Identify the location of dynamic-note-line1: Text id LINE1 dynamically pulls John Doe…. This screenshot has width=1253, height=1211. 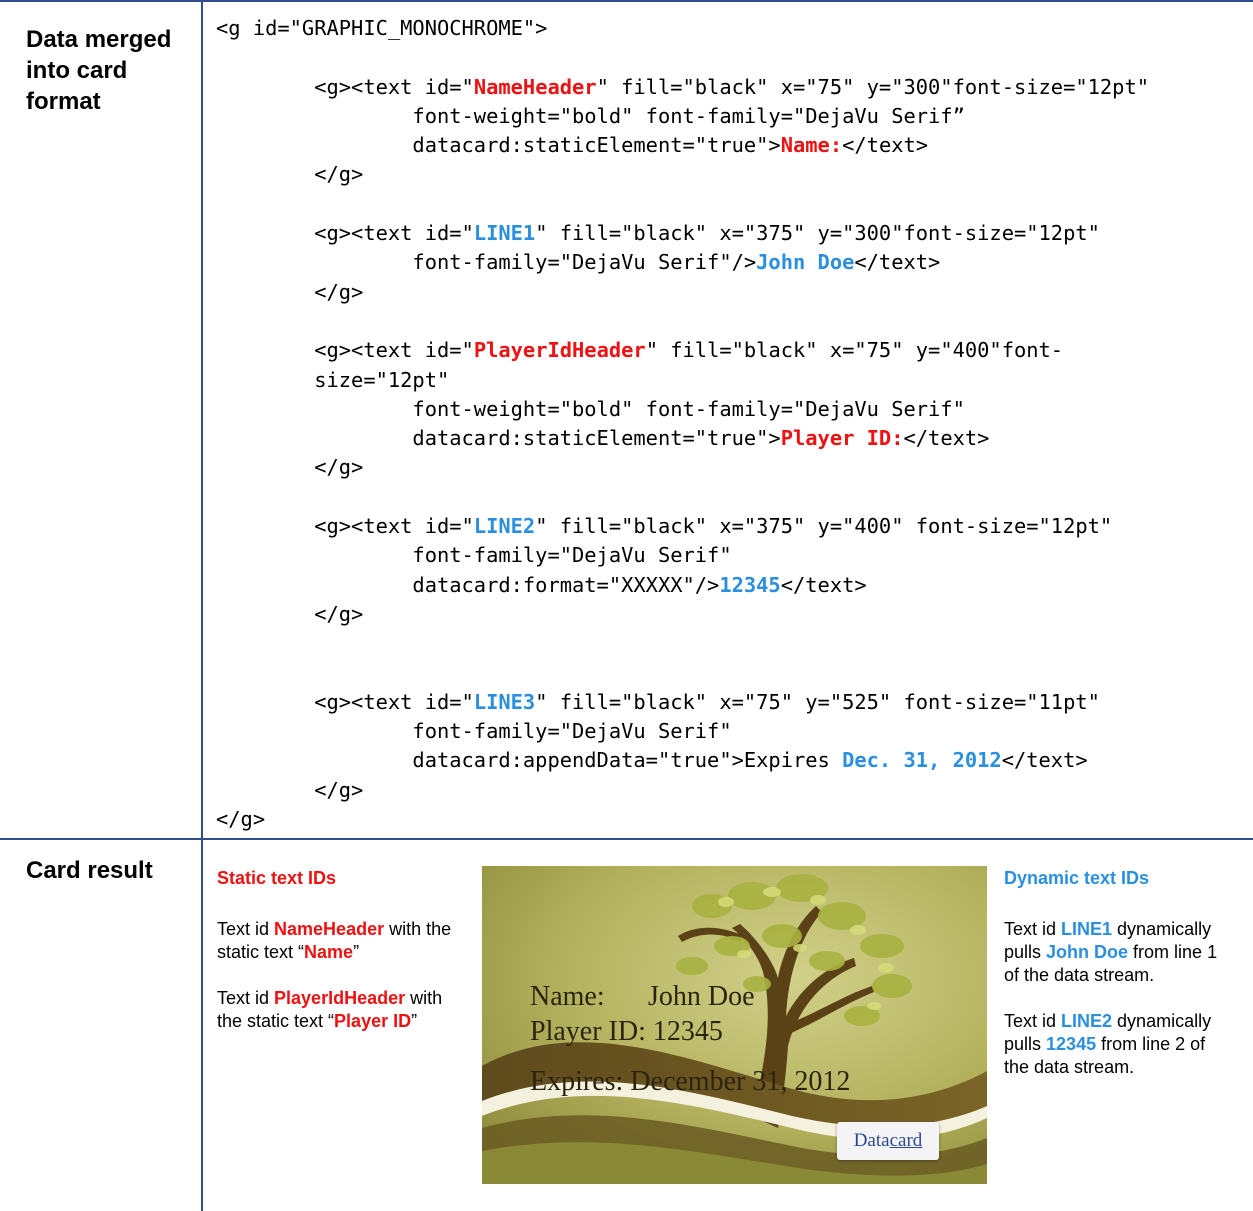
(1111, 952).